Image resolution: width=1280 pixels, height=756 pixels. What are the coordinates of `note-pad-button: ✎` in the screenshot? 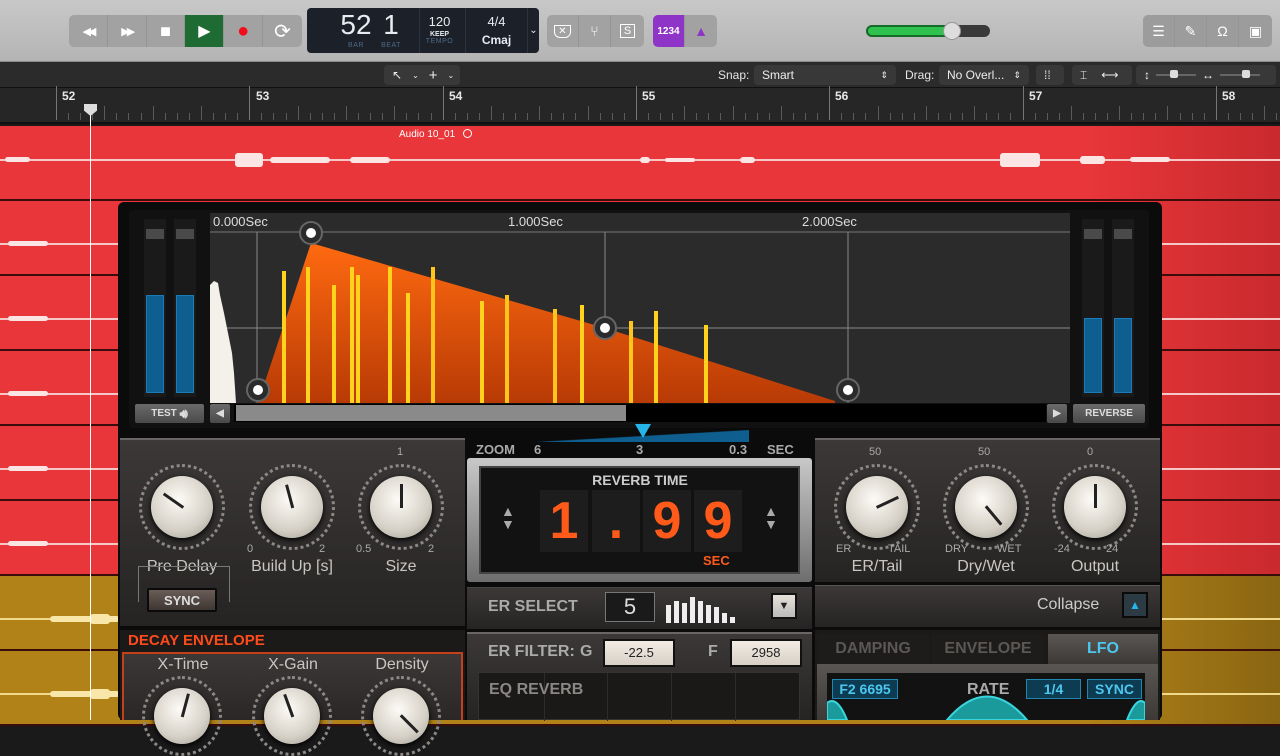 It's located at (1191, 31).